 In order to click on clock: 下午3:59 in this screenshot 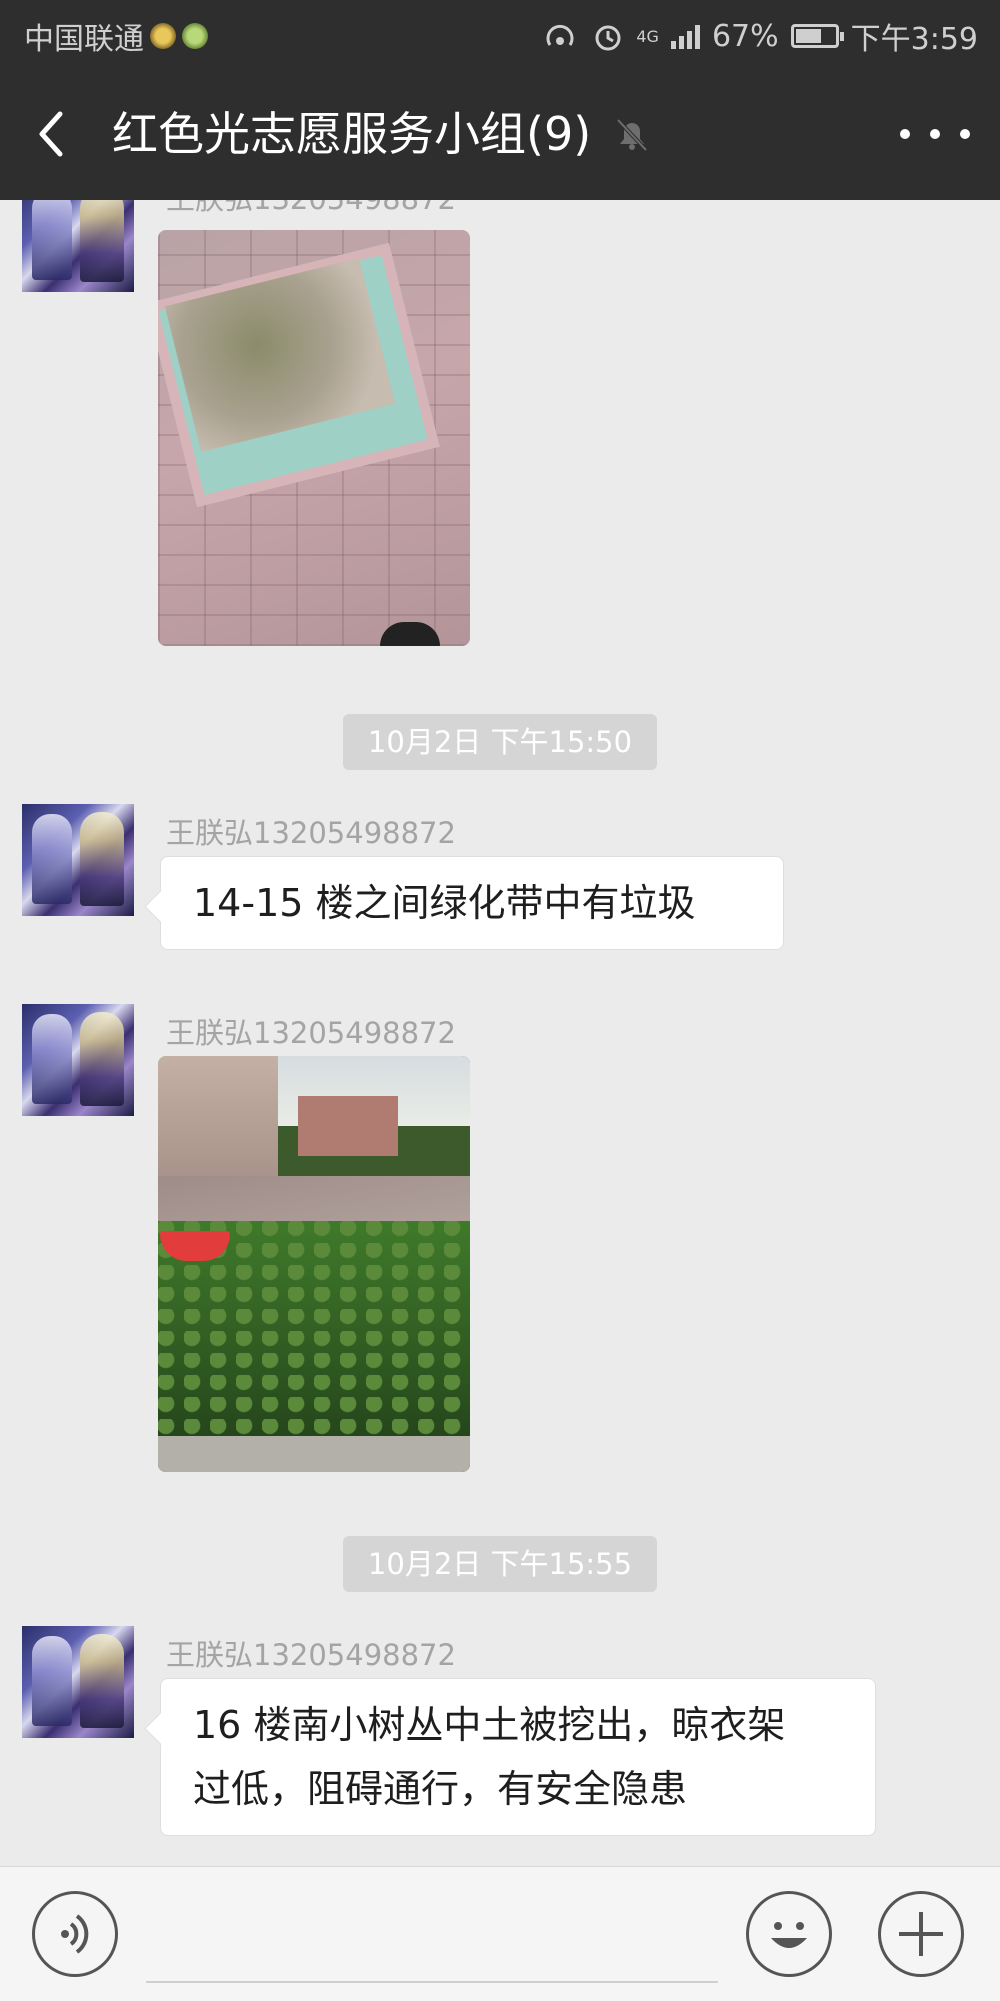, I will do `click(914, 39)`.